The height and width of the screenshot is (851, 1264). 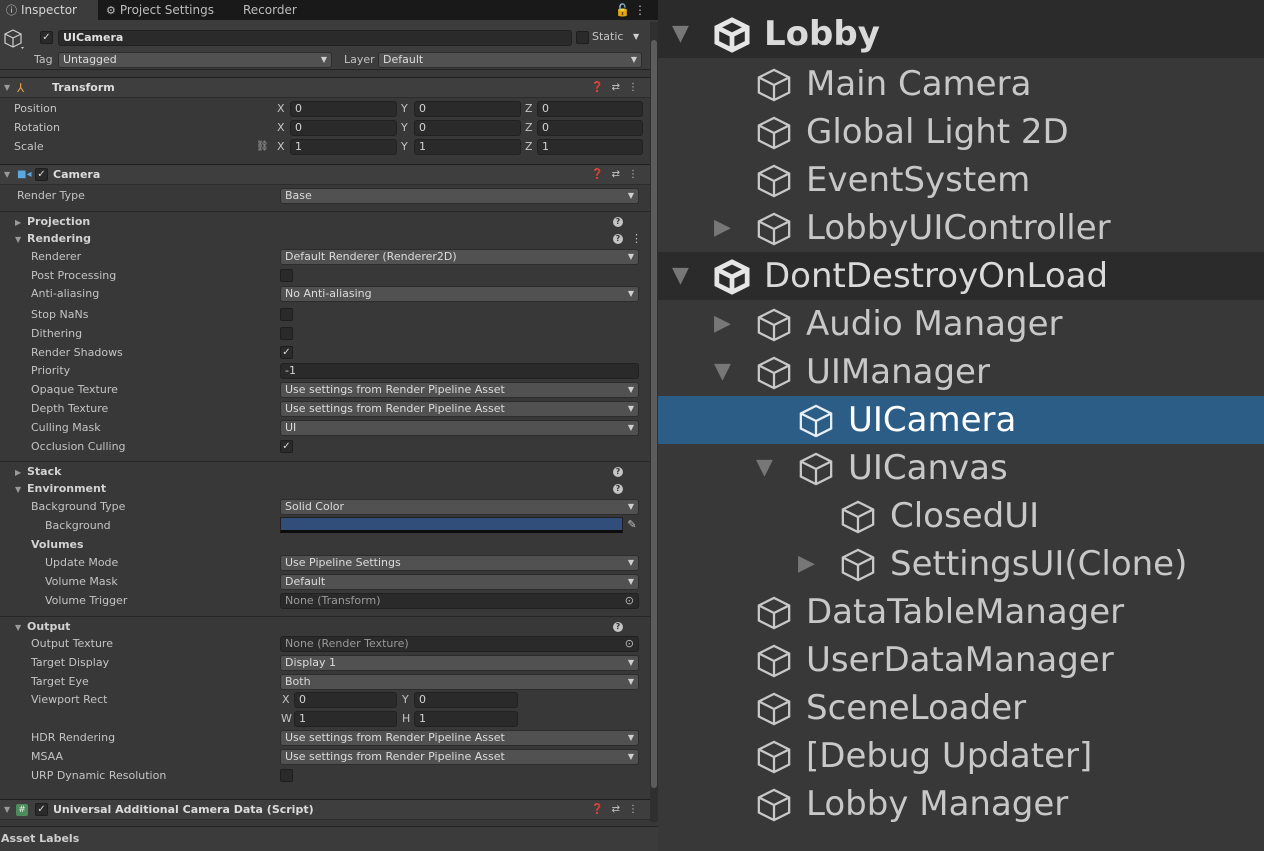 What do you see at coordinates (961, 612) in the screenshot?
I see `hierarchy-row: DataTableManager` at bounding box center [961, 612].